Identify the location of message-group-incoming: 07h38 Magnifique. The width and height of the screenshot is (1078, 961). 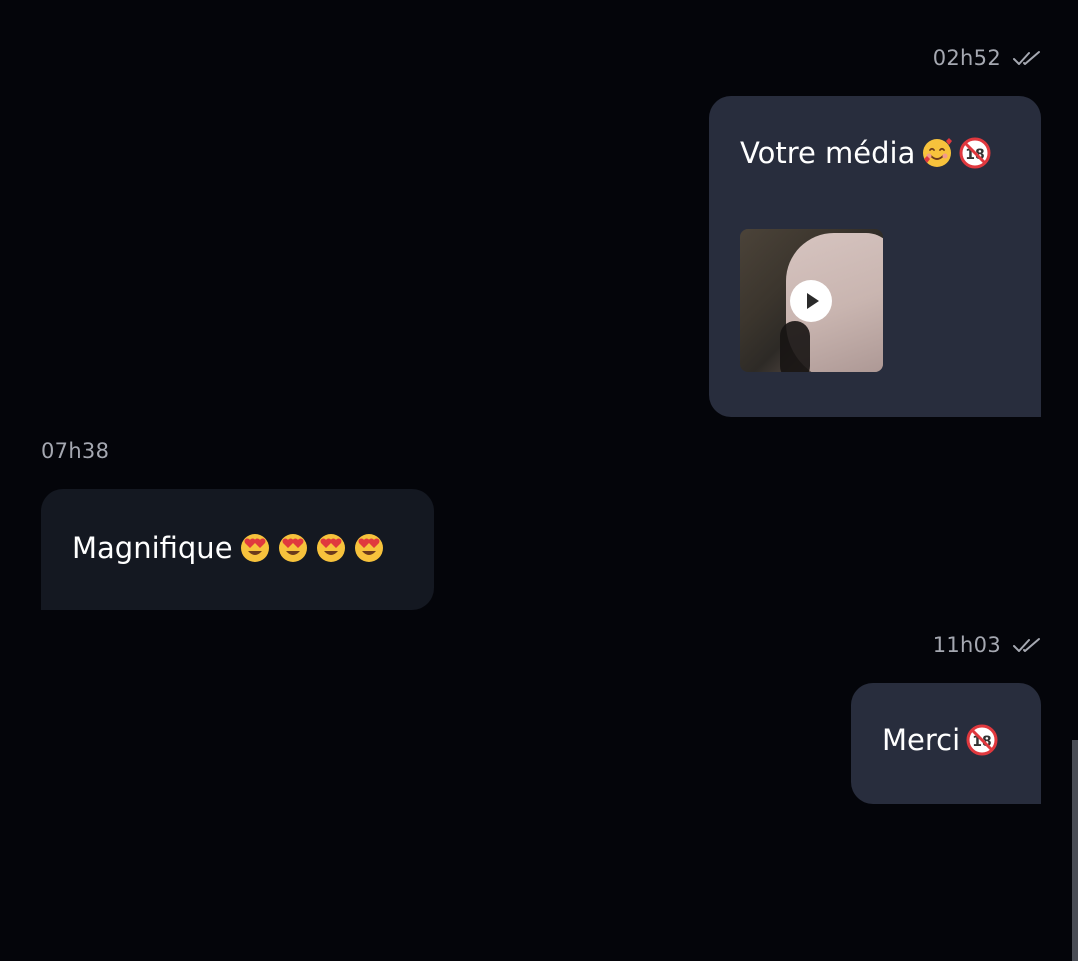
(241, 523).